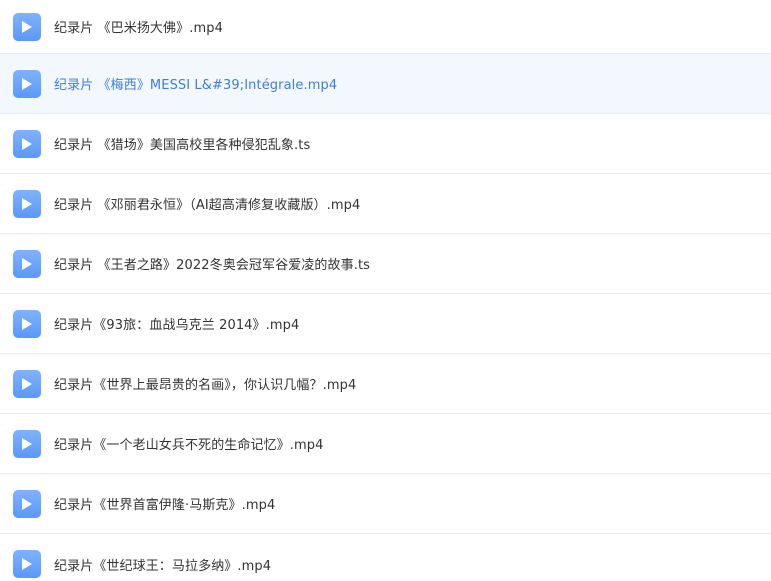 This screenshot has width=771, height=581. What do you see at coordinates (385, 557) in the screenshot?
I see `file-row: 纪录片《世纪球王：马拉多纳》.mp4` at bounding box center [385, 557].